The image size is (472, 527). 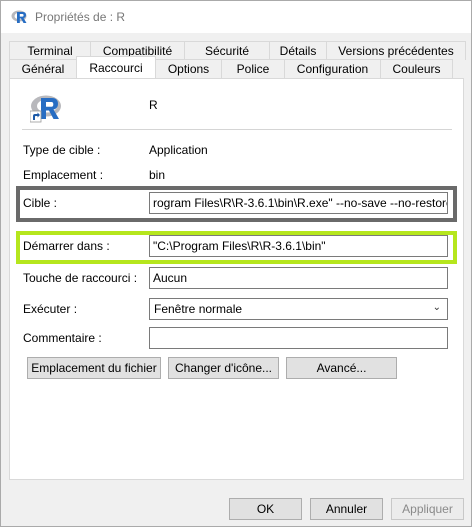 I want to click on run-select-value: Fenêtre normale, so click(x=198, y=309).